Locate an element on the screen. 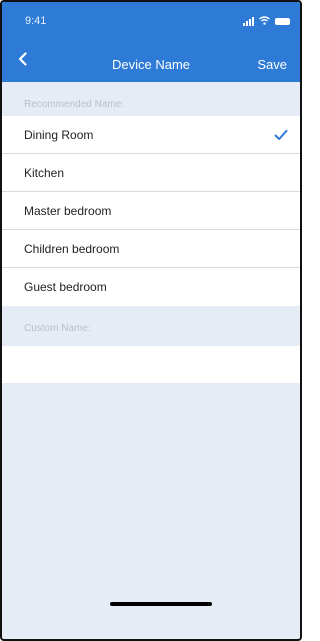  status-icons is located at coordinates (266, 21).